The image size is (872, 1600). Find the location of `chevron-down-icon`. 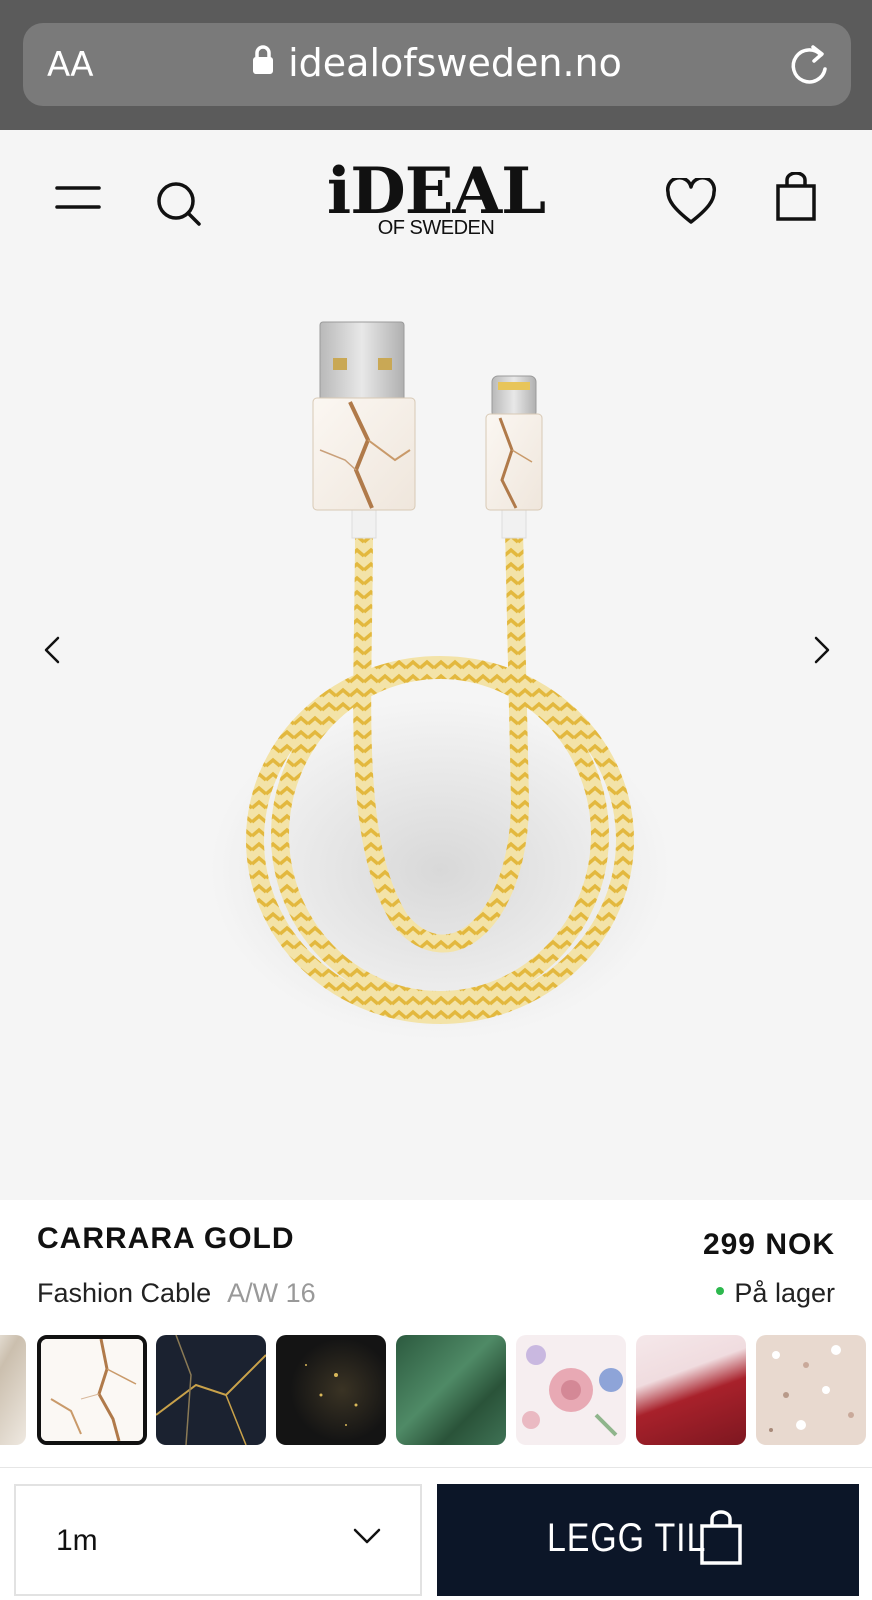

chevron-down-icon is located at coordinates (367, 1538).